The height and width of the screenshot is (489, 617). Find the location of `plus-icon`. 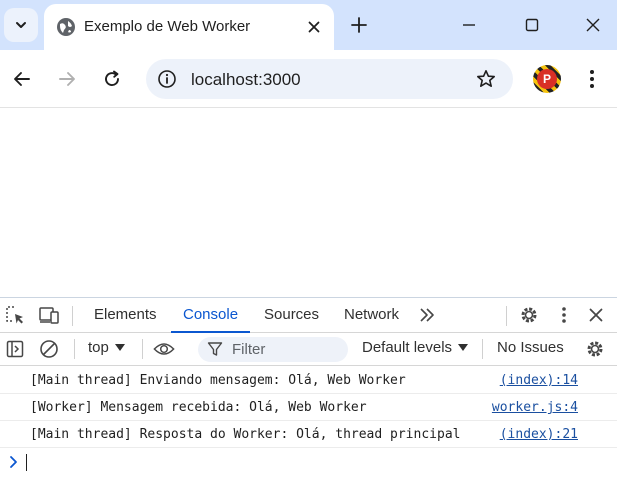

plus-icon is located at coordinates (359, 25).